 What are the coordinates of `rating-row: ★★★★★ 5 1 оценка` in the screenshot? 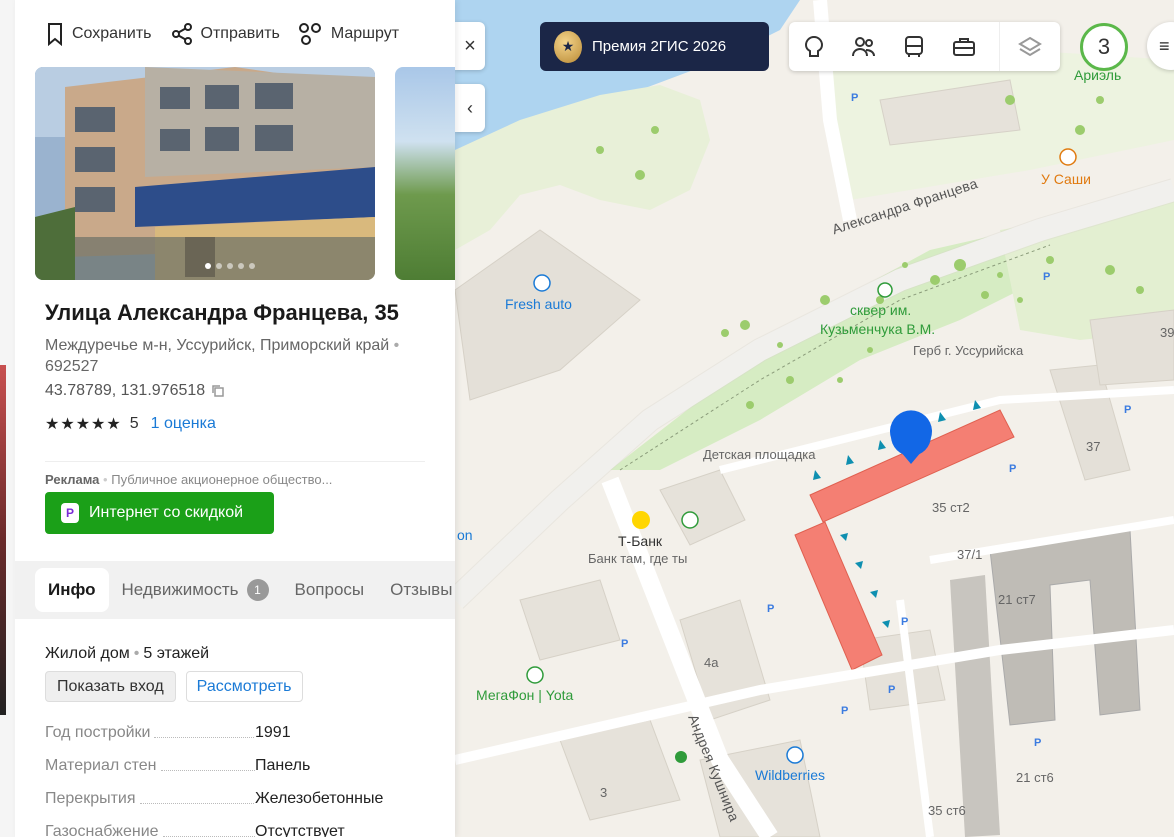 It's located at (130, 424).